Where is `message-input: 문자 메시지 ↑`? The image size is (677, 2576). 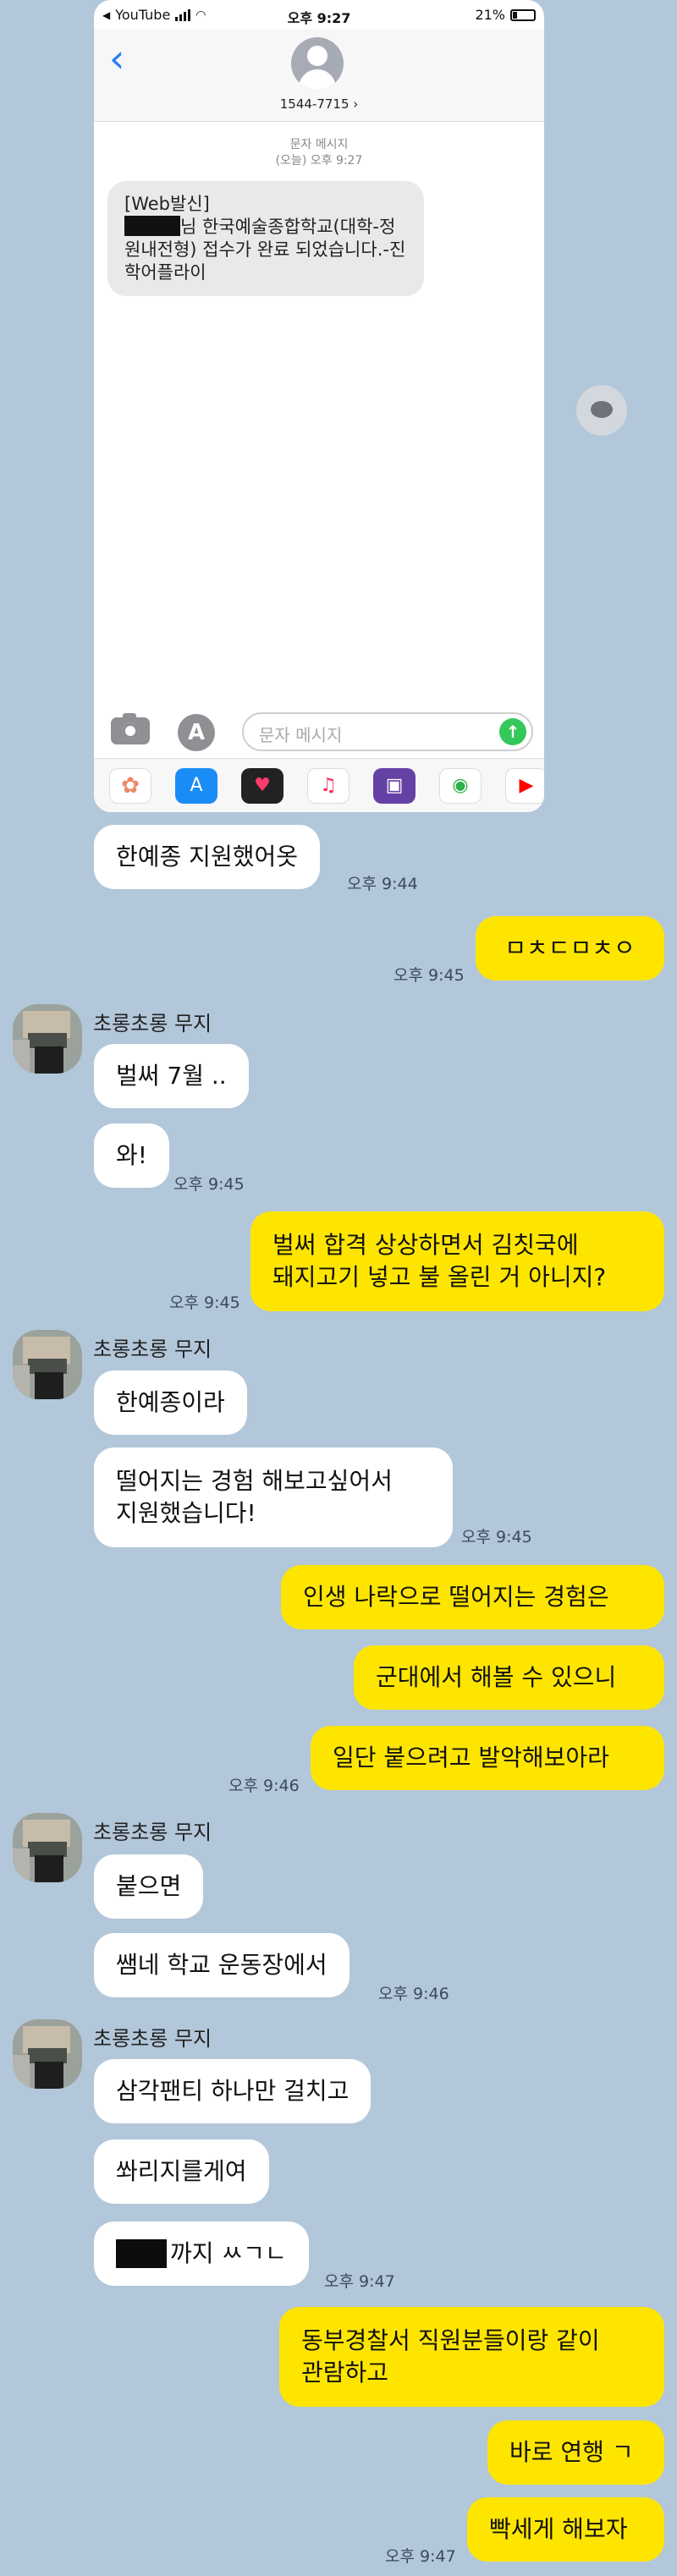 message-input: 문자 메시지 ↑ is located at coordinates (387, 732).